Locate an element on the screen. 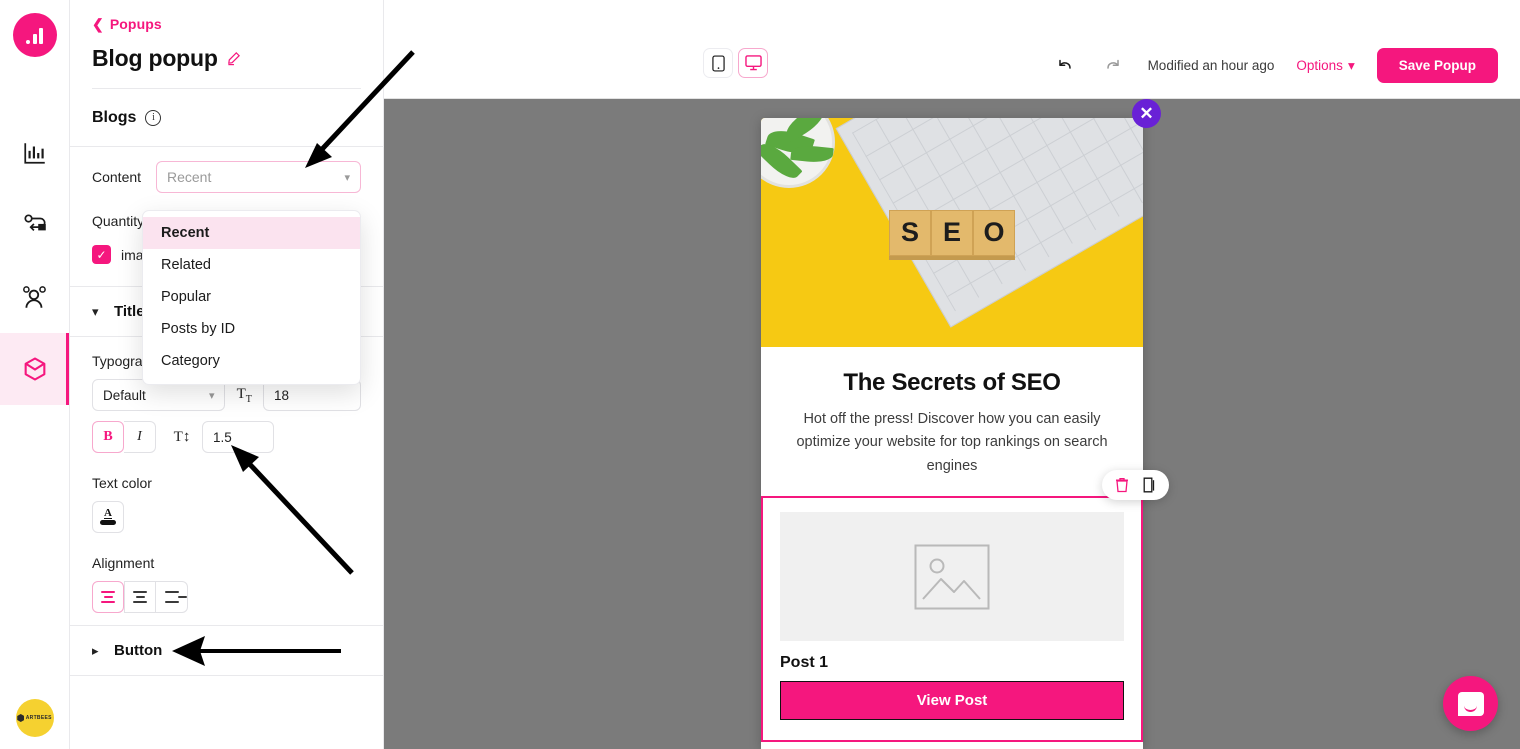  undo-button is located at coordinates (1065, 66).